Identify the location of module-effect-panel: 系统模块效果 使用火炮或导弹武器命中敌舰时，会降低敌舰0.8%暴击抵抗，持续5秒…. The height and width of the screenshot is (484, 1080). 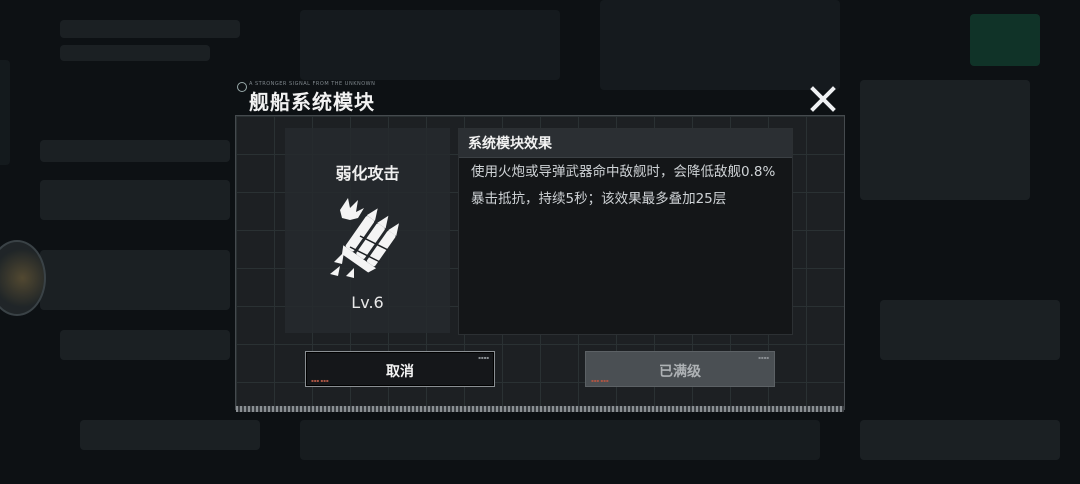
(625, 231).